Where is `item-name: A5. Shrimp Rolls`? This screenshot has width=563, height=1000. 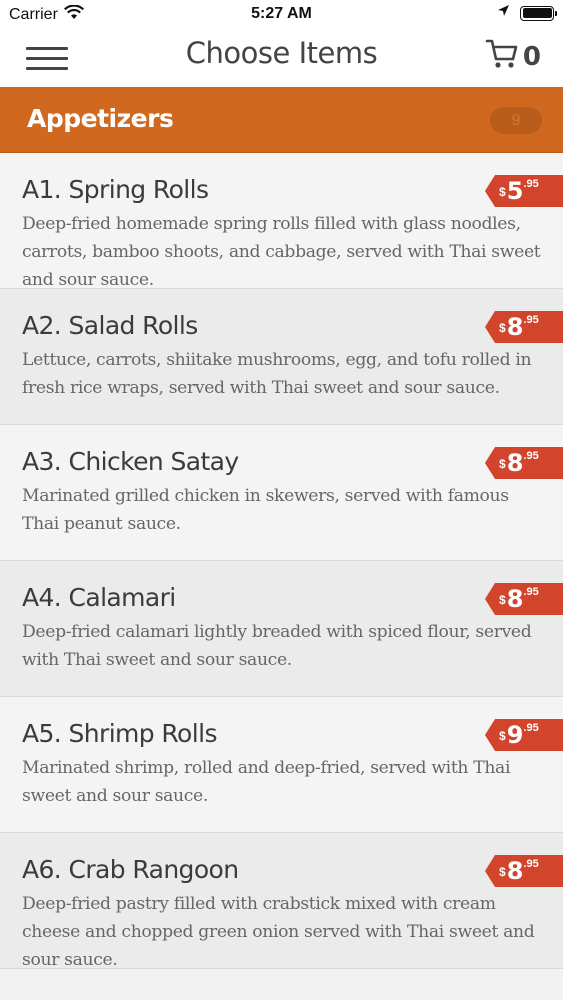 item-name: A5. Shrimp Rolls is located at coordinates (119, 733).